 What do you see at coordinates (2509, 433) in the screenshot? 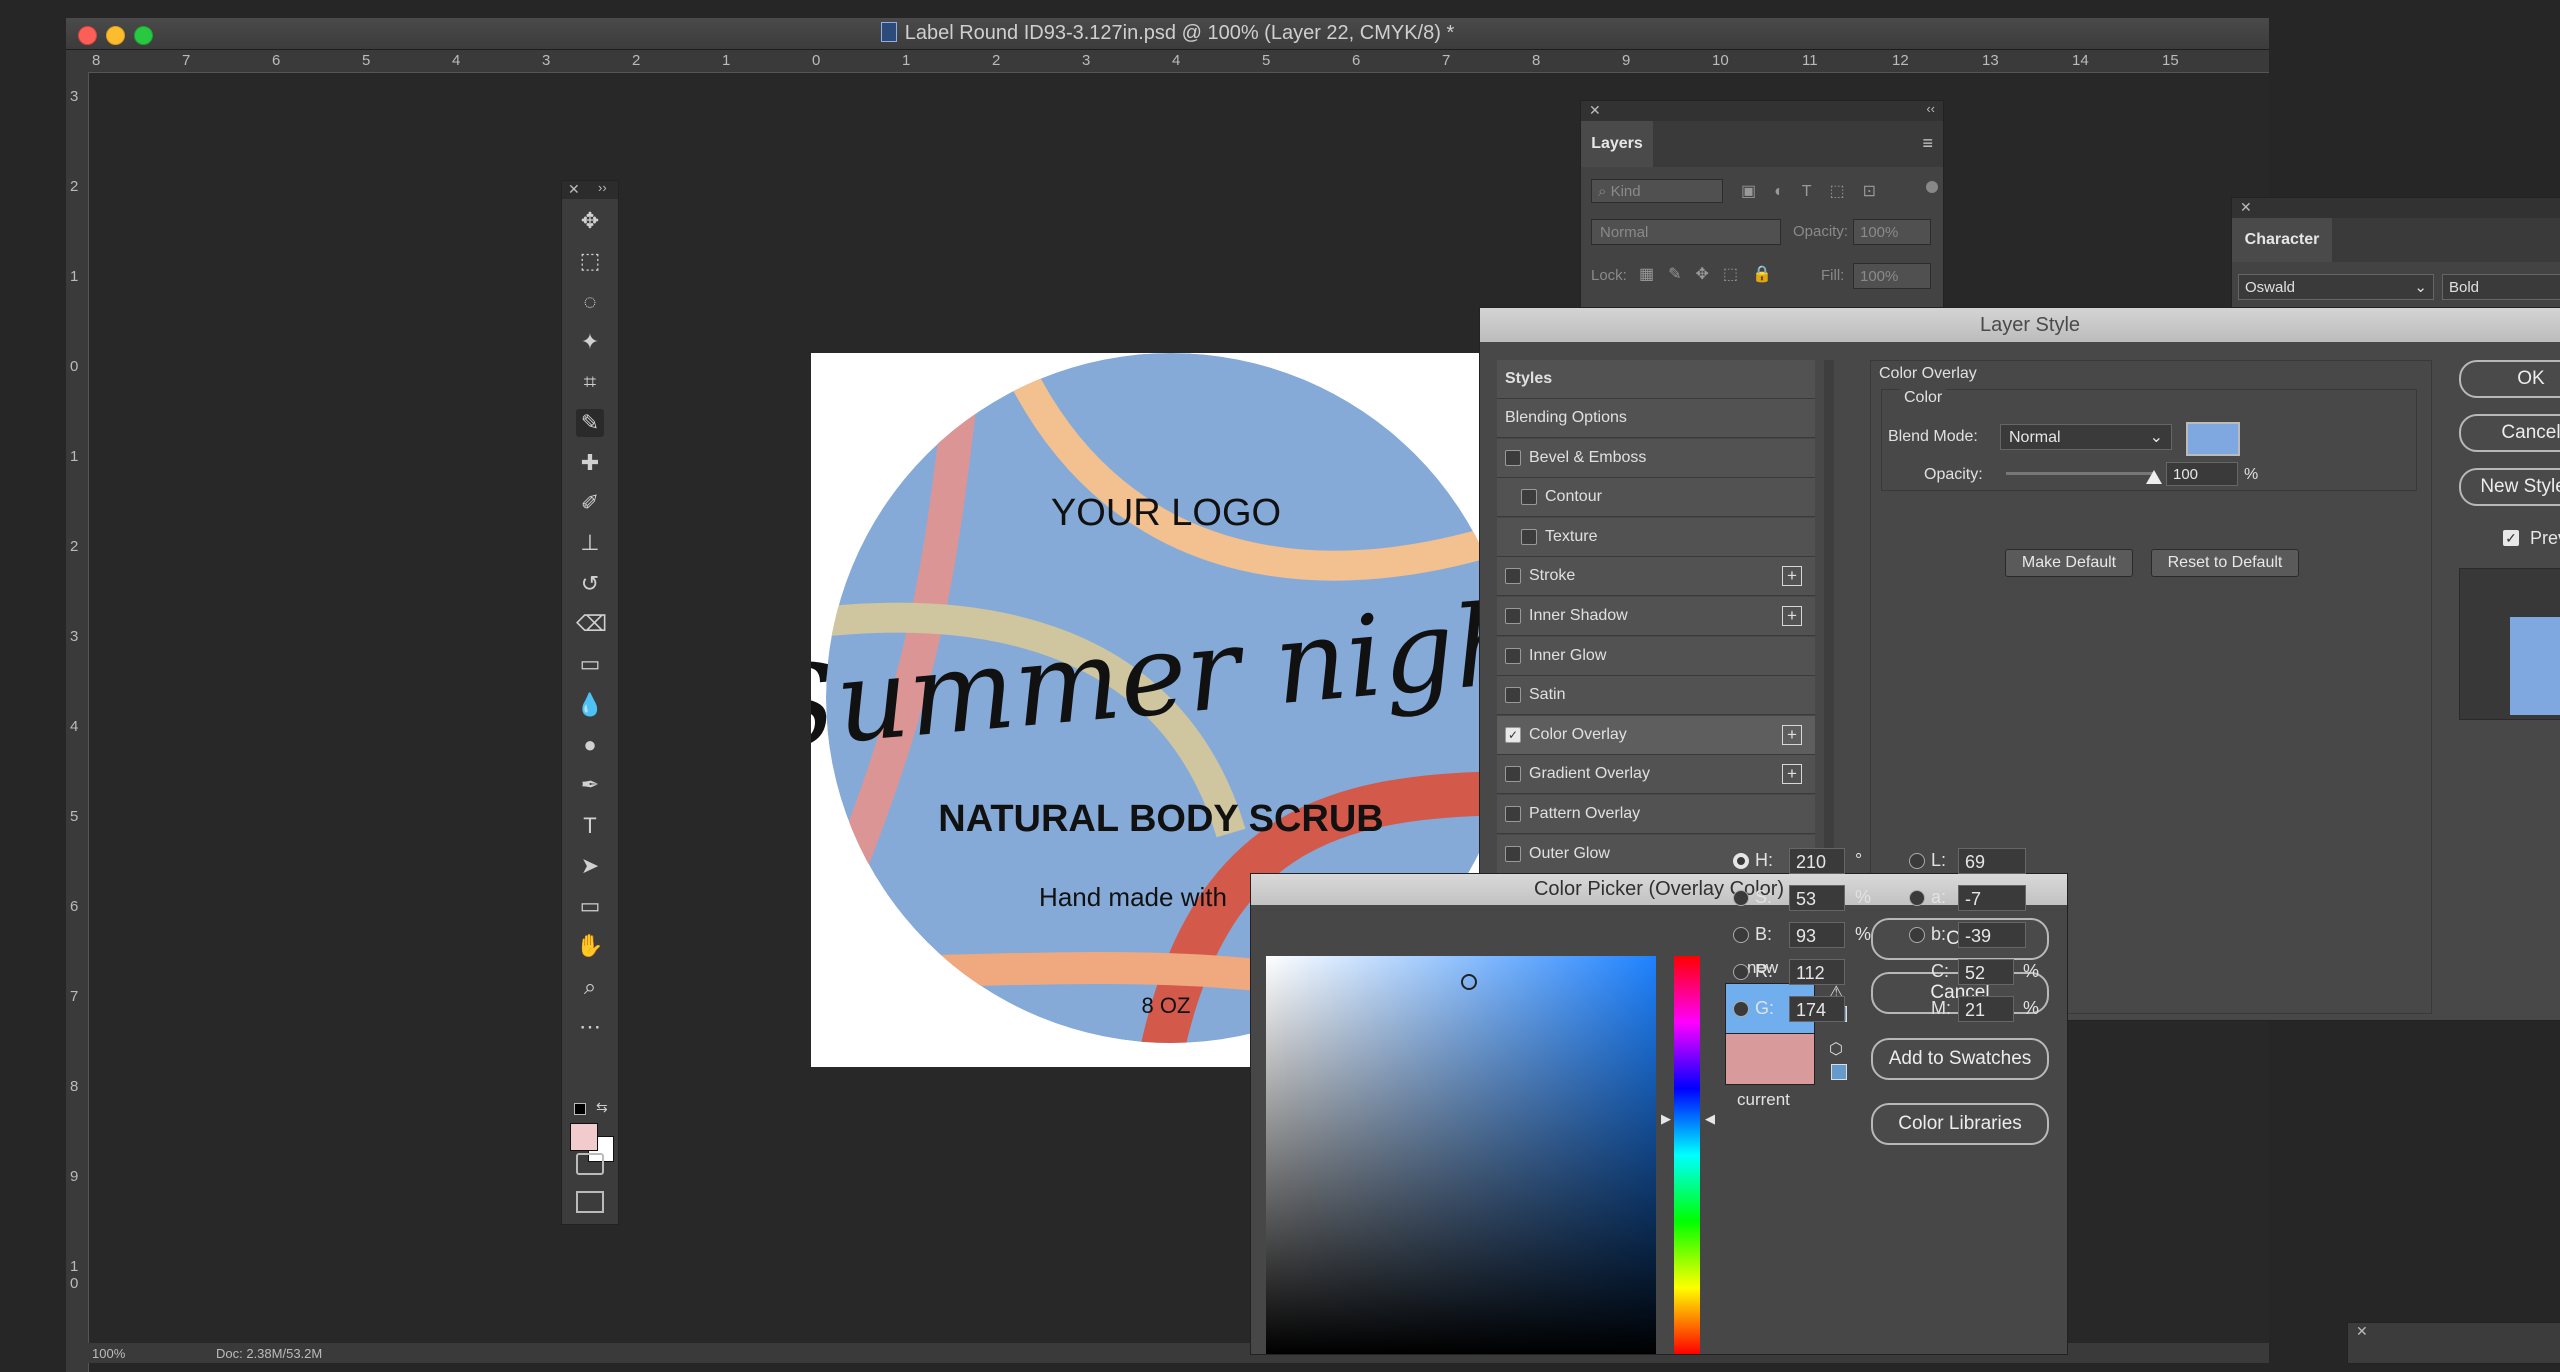
I see `layer-style-cancel-button: Cancel` at bounding box center [2509, 433].